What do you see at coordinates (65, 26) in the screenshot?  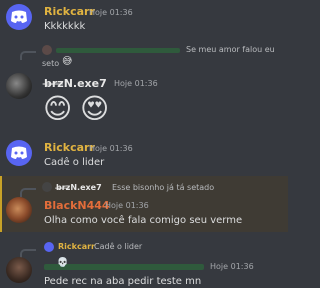 I see `message-text: Kkkkkkk` at bounding box center [65, 26].